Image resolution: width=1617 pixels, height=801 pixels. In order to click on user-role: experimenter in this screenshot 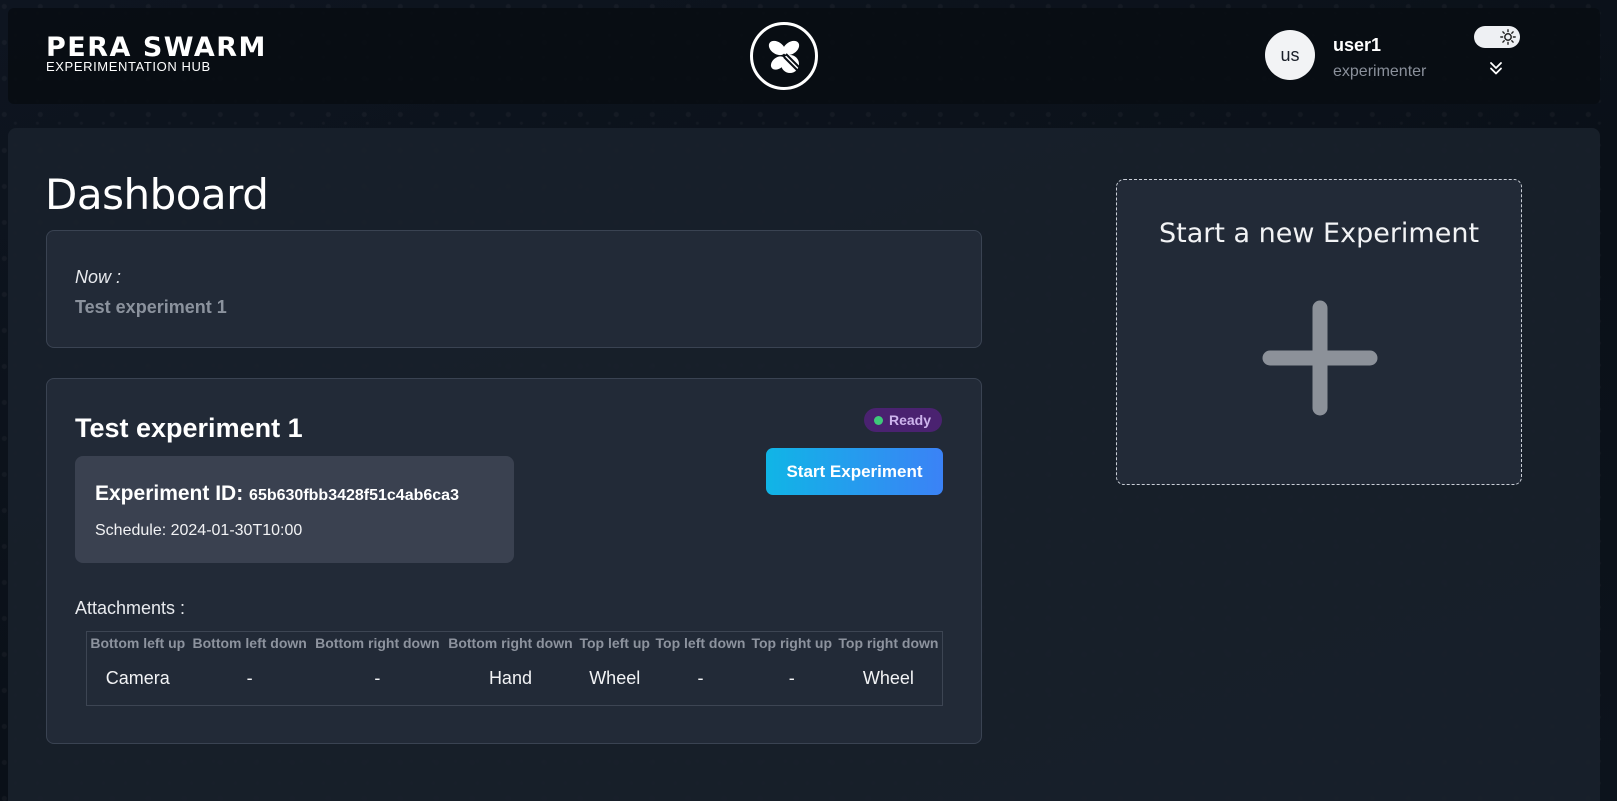, I will do `click(1380, 71)`.